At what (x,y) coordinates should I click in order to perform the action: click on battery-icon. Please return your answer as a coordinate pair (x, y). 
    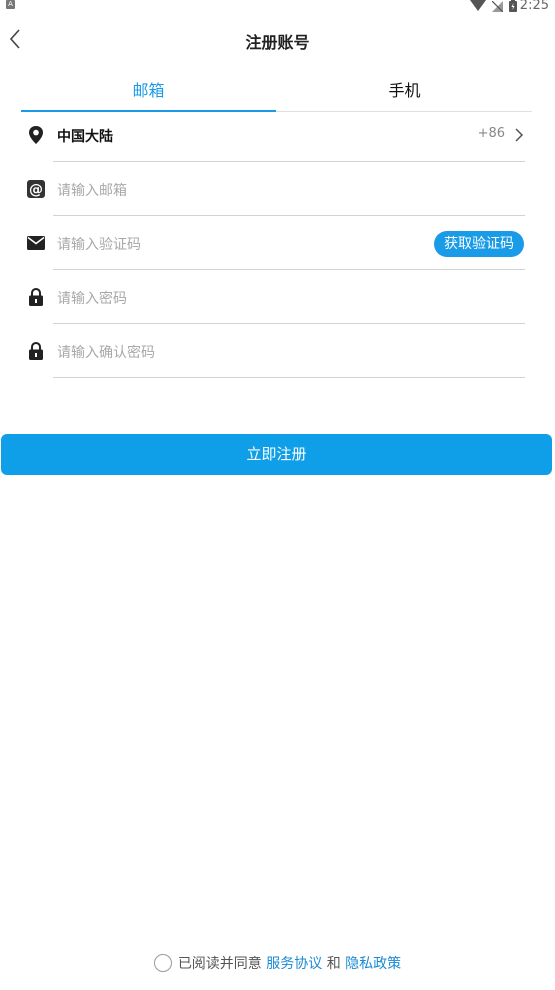
    Looking at the image, I should click on (513, 6).